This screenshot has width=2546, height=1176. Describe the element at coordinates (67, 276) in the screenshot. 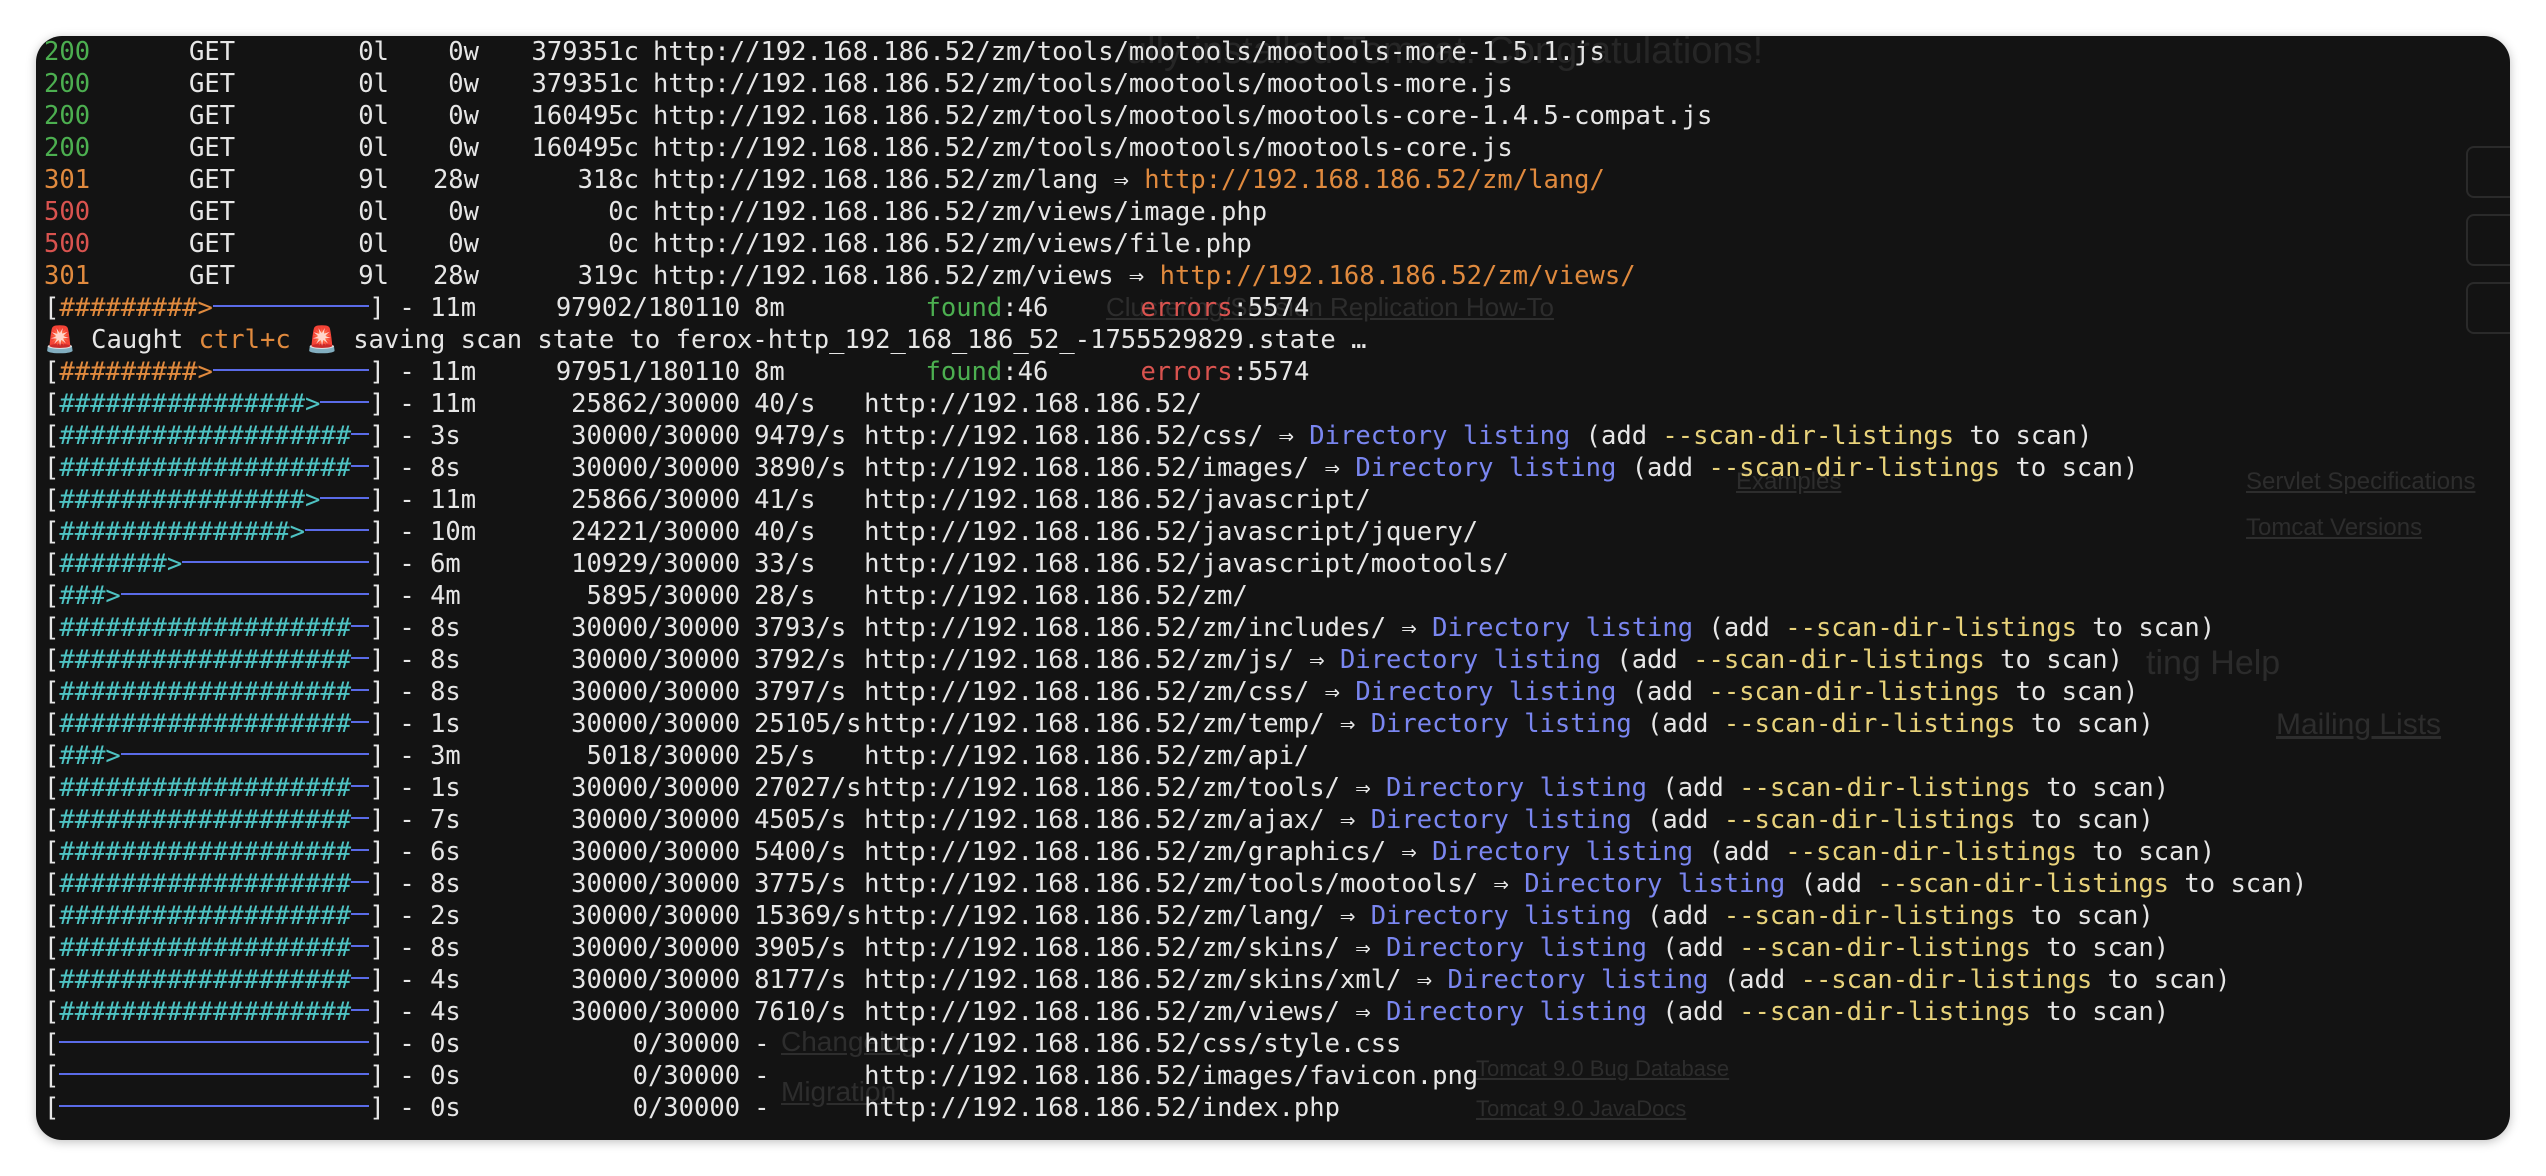

I see `status-code: 301` at that location.